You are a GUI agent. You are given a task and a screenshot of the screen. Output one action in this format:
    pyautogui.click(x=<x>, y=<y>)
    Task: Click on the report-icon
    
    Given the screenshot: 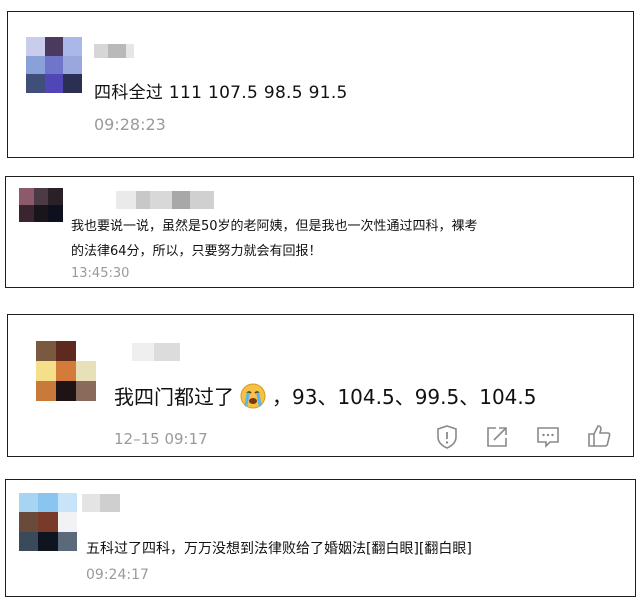 What is the action you would take?
    pyautogui.click(x=447, y=437)
    